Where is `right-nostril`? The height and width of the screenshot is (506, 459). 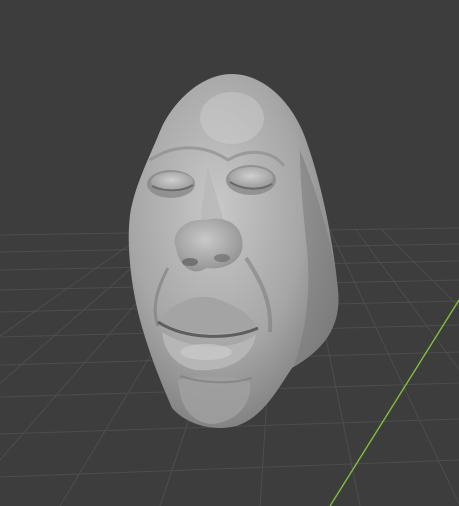
right-nostril is located at coordinates (222, 258).